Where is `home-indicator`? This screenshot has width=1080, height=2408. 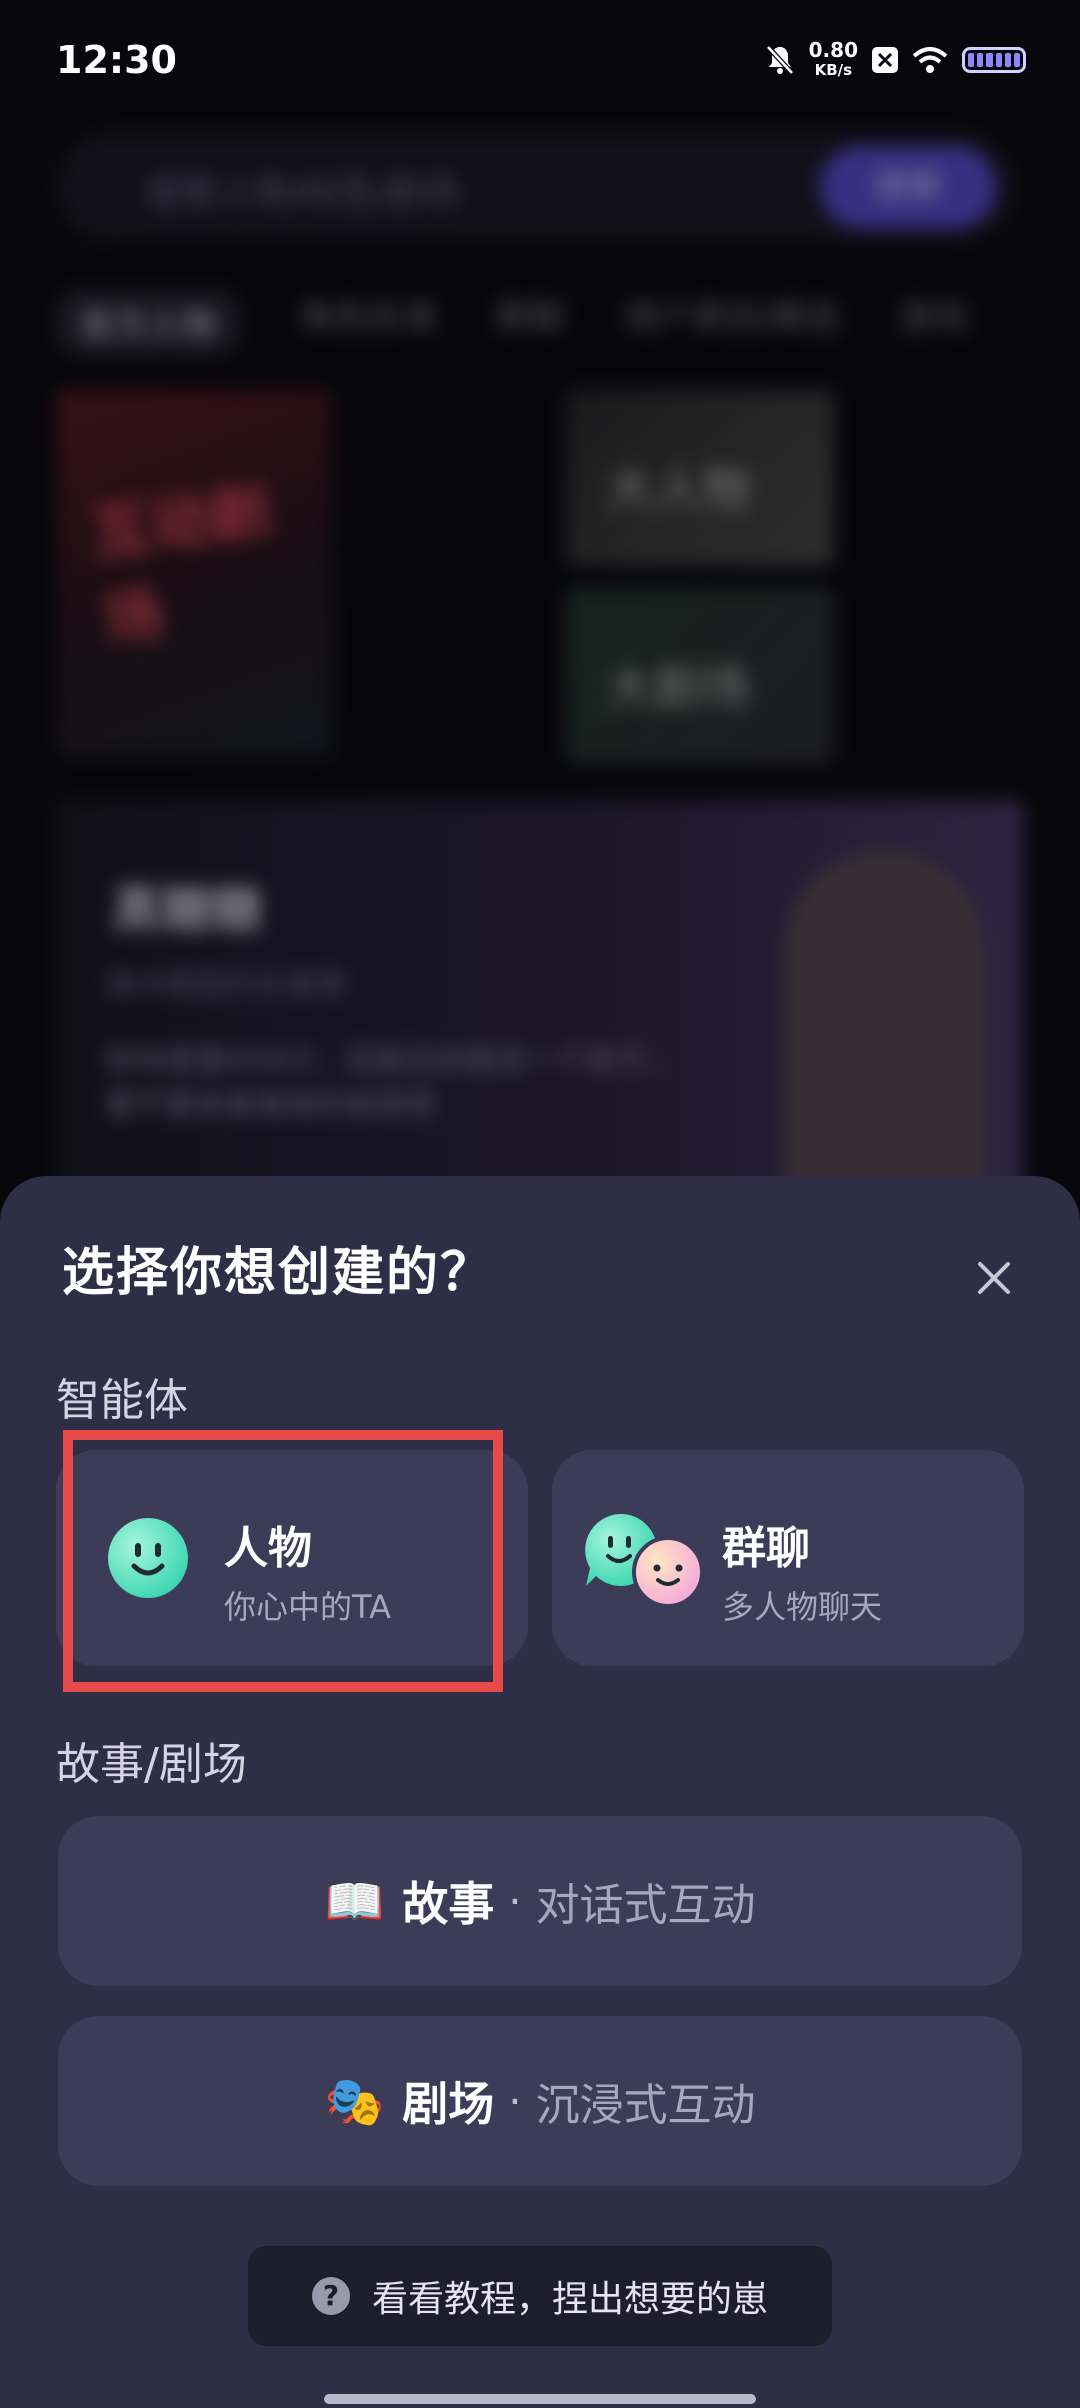
home-indicator is located at coordinates (540, 2399).